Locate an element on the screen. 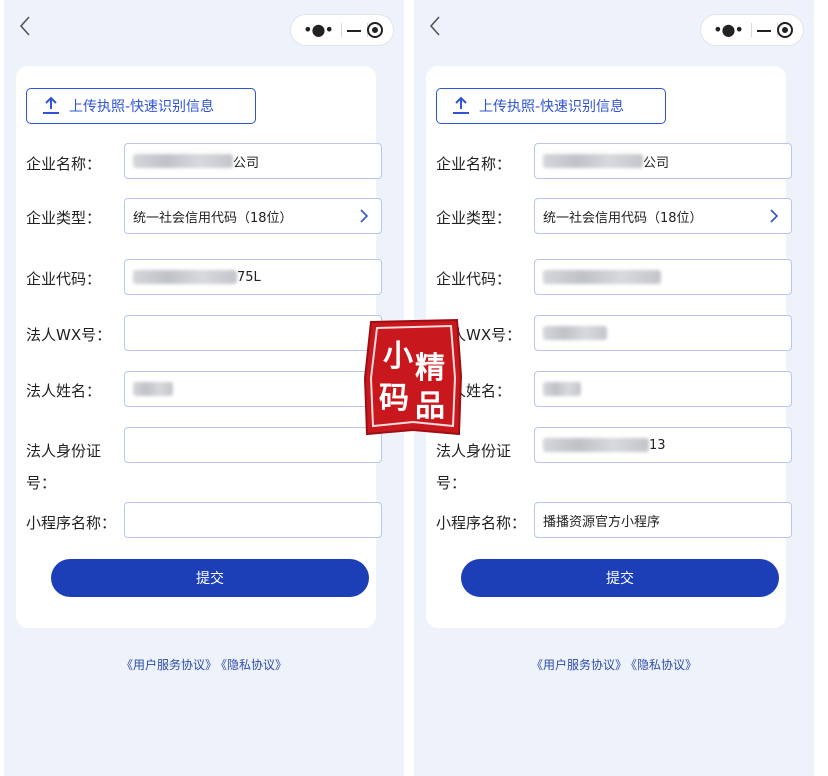 Image resolution: width=828 pixels, height=776 pixels. miniprogram-name-value: 播播资源官方小程序 is located at coordinates (602, 522).